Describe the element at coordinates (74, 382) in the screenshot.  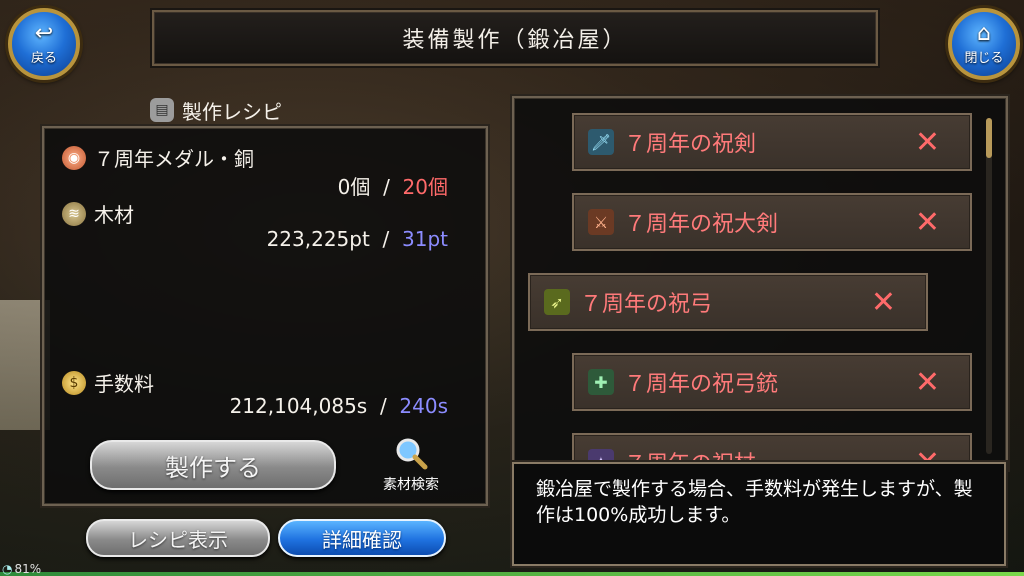
I see `coin-icon: $` at that location.